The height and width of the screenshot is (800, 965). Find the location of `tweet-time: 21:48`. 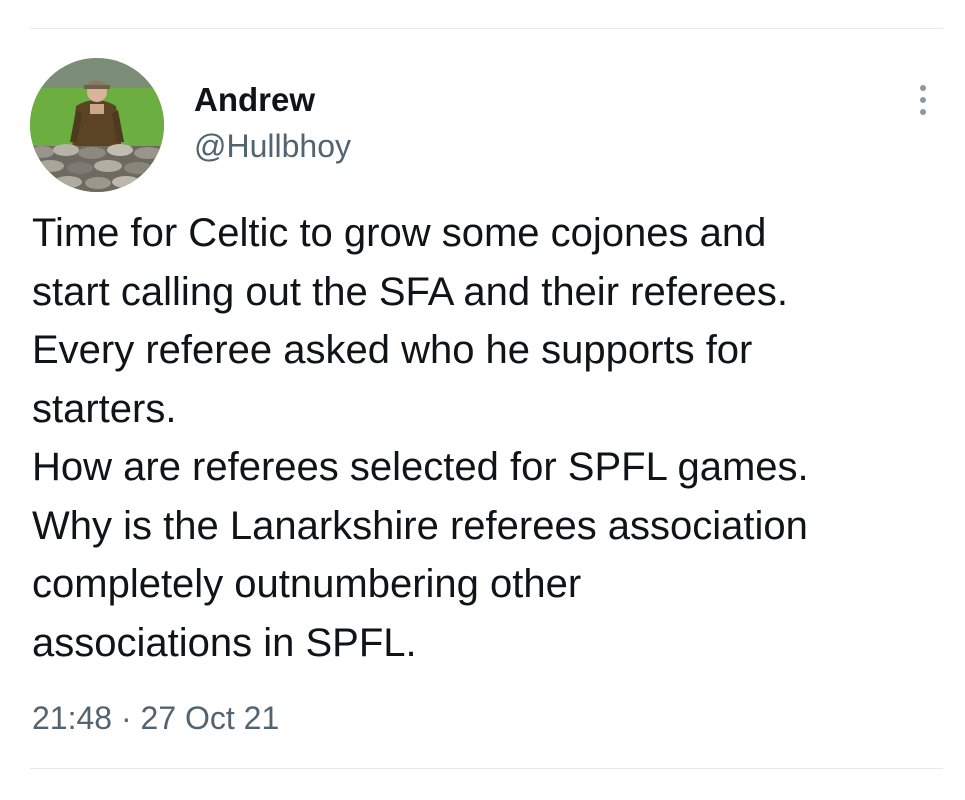

tweet-time: 21:48 is located at coordinates (72, 718).